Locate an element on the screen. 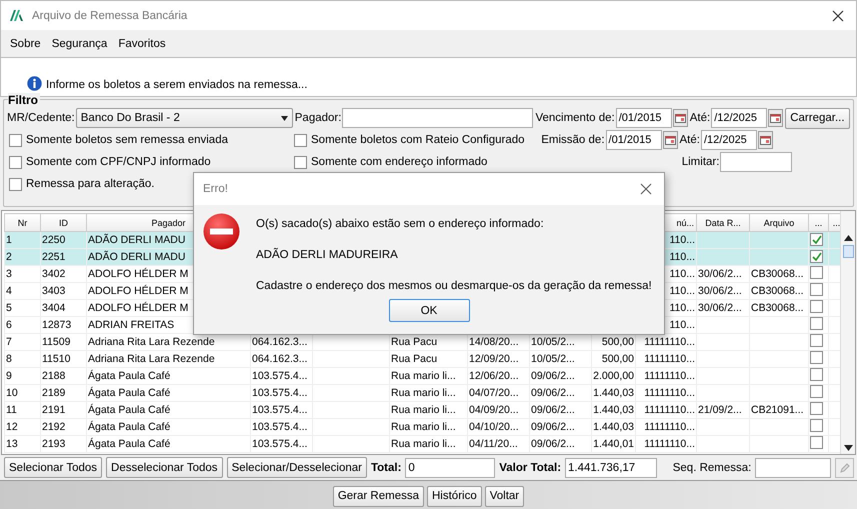 The height and width of the screenshot is (509, 857). field-label: Até: is located at coordinates (690, 140).